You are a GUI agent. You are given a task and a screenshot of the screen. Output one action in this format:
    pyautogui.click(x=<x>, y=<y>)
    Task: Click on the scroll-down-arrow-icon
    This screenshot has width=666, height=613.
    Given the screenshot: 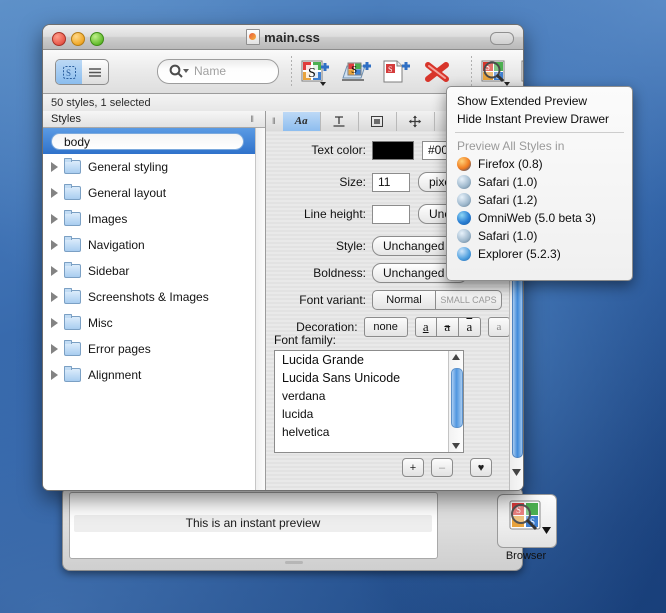 What is the action you would take?
    pyautogui.click(x=456, y=446)
    